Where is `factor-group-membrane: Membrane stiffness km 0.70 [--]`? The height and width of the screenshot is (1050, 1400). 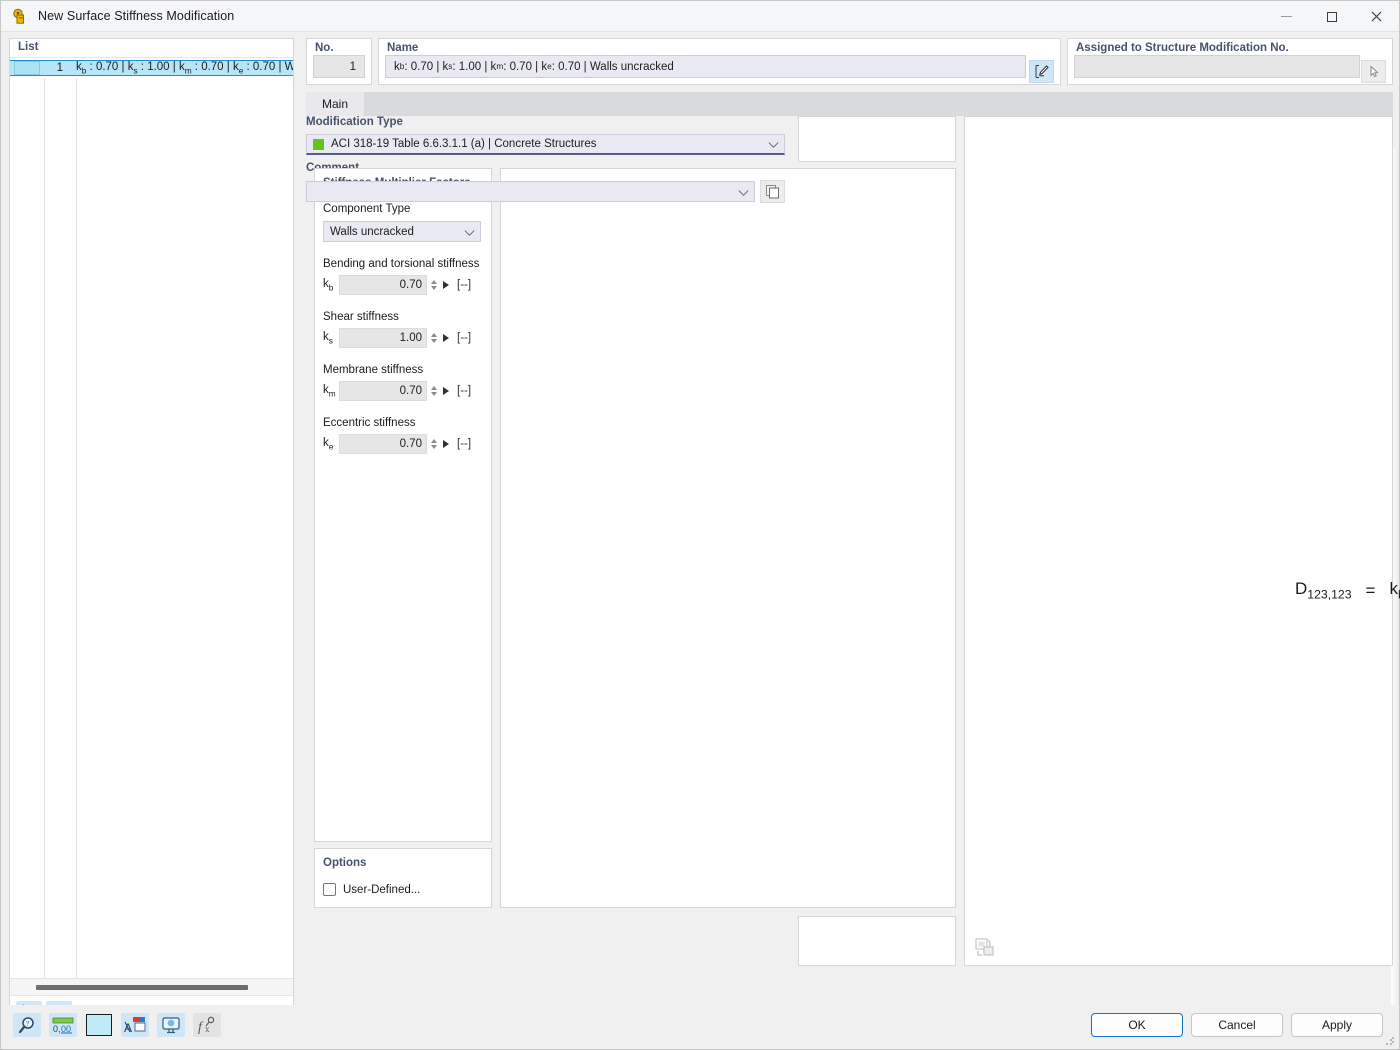
factor-group-membrane: Membrane stiffness km 0.70 [--] is located at coordinates (402, 382).